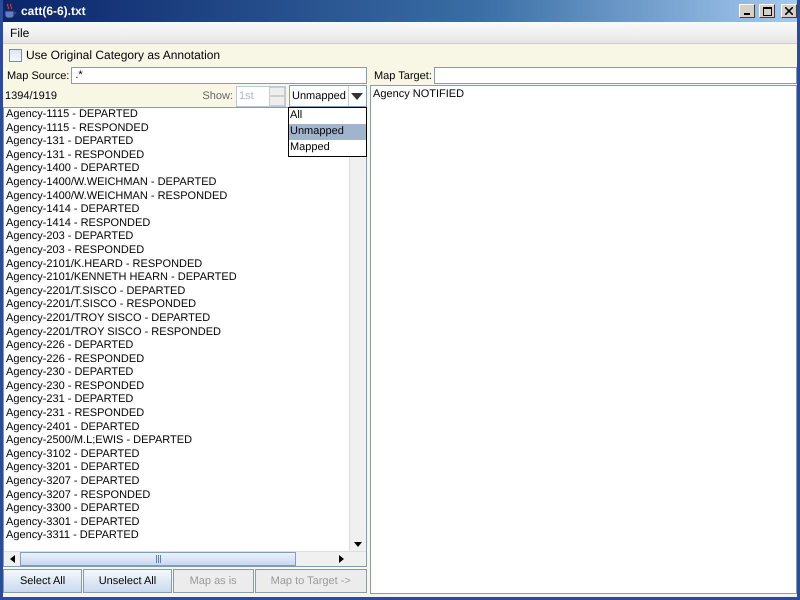 Image resolution: width=800 pixels, height=600 pixels. What do you see at coordinates (583, 95) in the screenshot?
I see `list-item: Agency NOTIFIED` at bounding box center [583, 95].